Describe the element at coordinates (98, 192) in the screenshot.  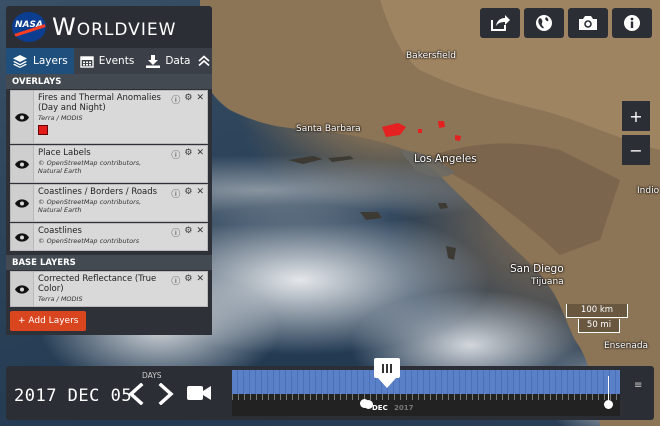
I see `layer-name: Coastlines / Borders / Roads` at that location.